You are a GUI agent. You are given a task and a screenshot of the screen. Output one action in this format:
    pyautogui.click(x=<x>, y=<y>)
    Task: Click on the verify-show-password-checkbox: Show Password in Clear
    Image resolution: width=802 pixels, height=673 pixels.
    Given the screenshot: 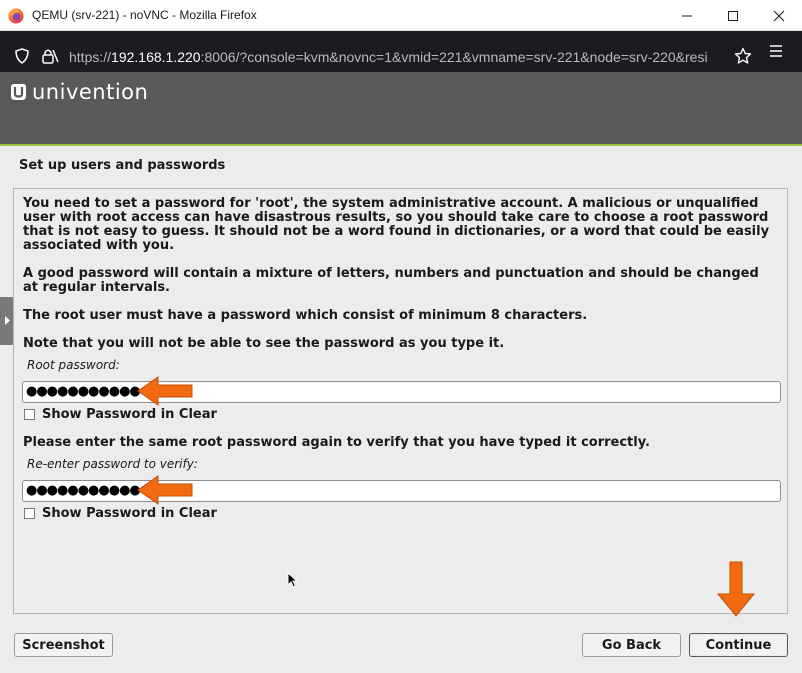 What is the action you would take?
    pyautogui.click(x=120, y=513)
    